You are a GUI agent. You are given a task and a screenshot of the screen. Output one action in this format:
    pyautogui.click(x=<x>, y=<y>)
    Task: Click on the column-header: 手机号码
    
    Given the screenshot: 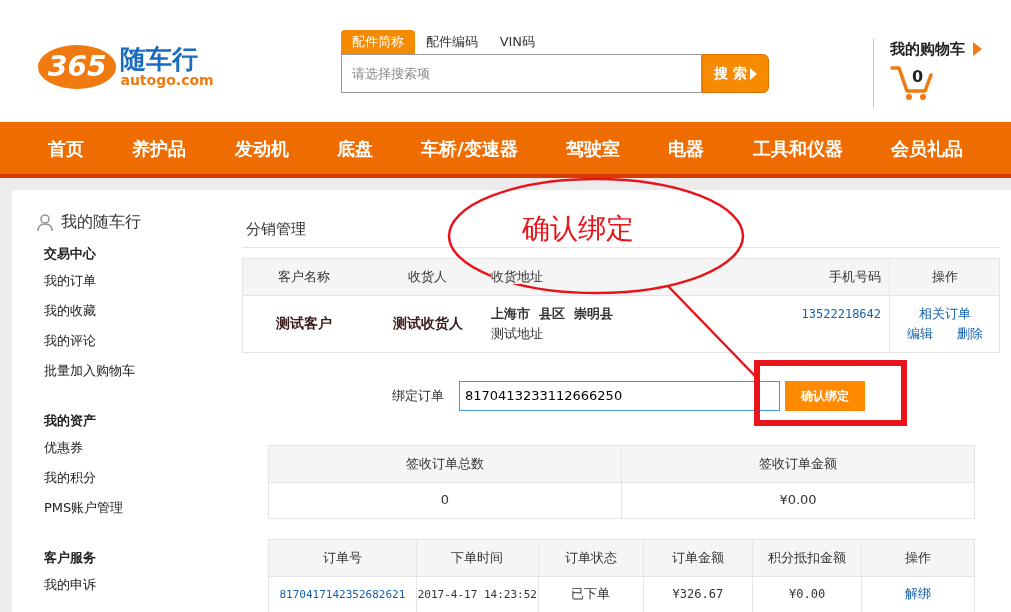 What is the action you would take?
    pyautogui.click(x=855, y=276)
    